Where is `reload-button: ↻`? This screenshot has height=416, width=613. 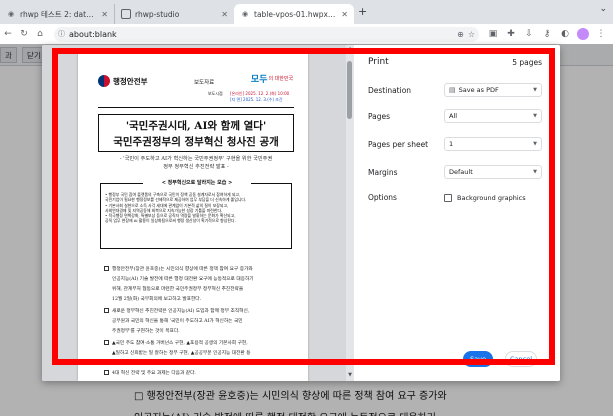 reload-button: ↻ is located at coordinates (24, 34).